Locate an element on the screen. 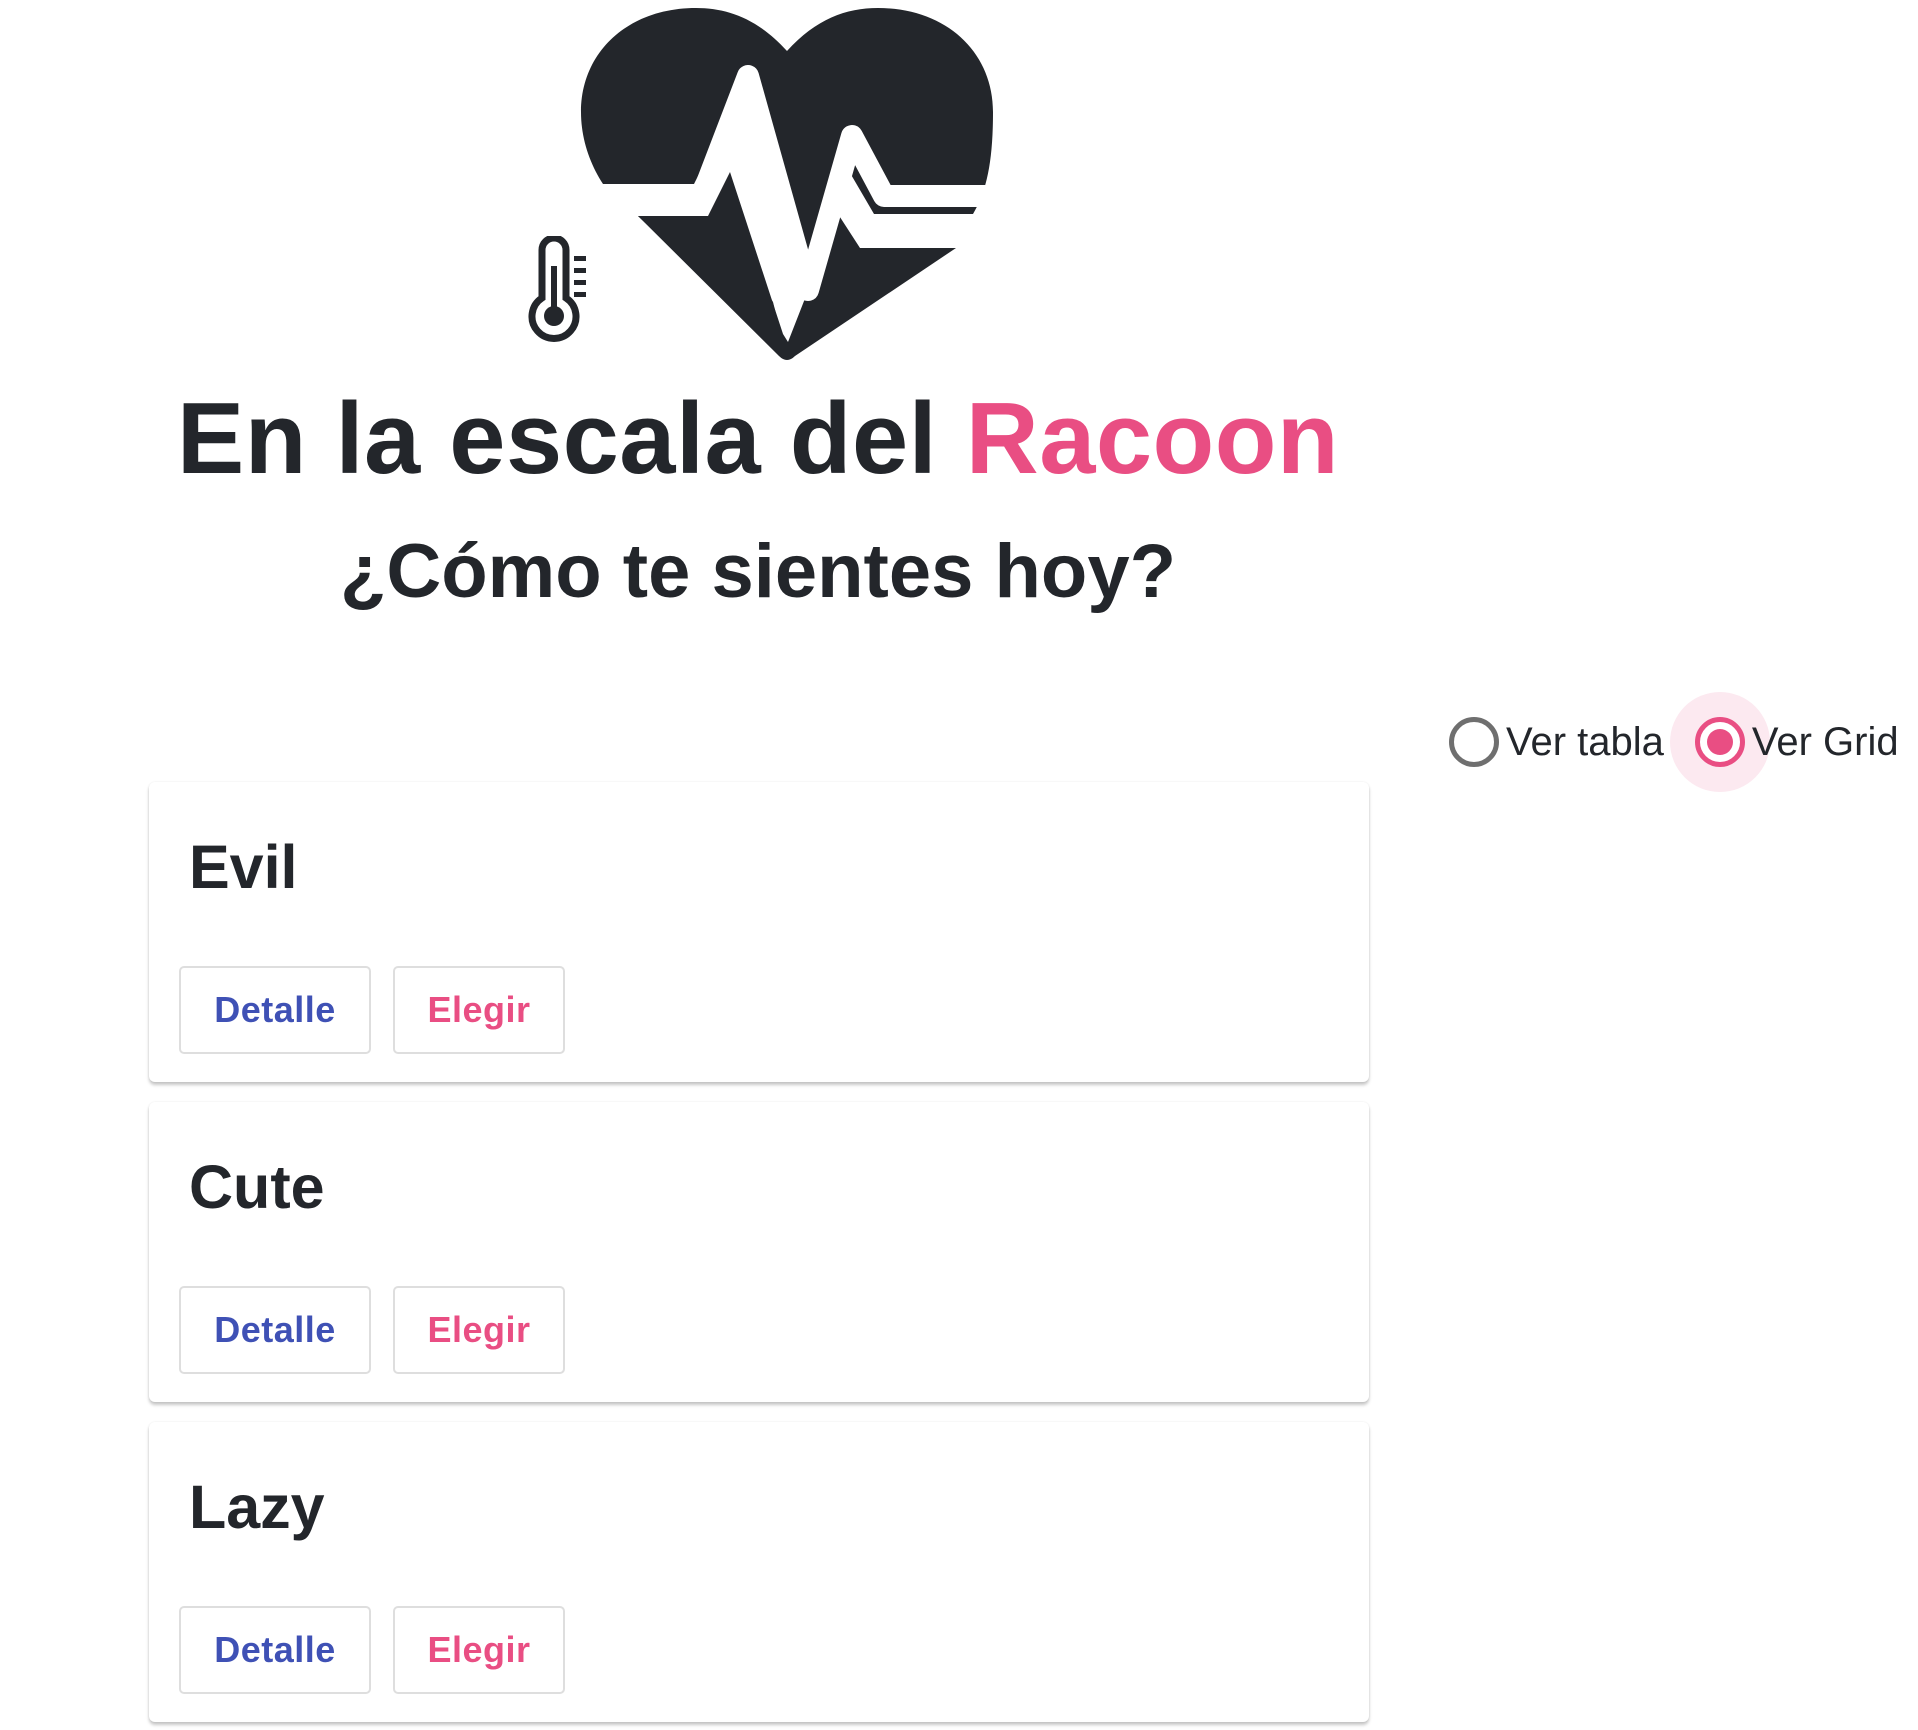 Image resolution: width=1918 pixels, height=1730 pixels. mood-card: Lazy Detalle Elegir is located at coordinates (759, 1572).